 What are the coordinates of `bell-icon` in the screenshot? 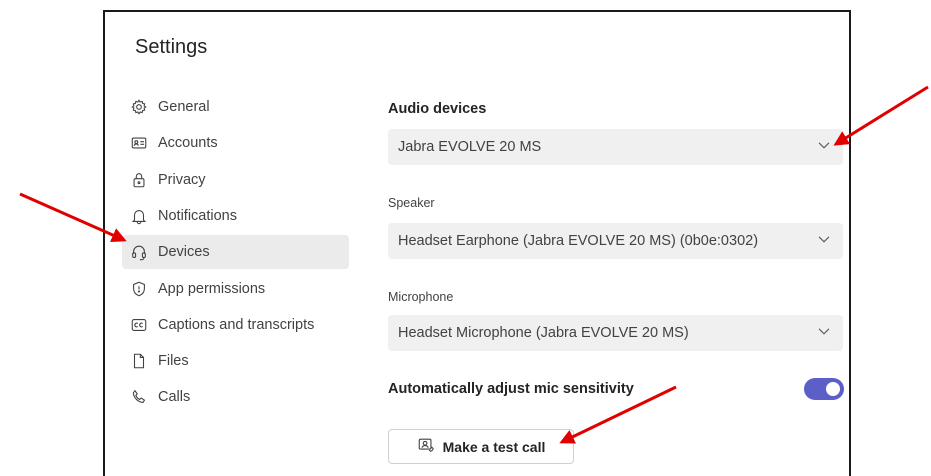 It's located at (139, 216).